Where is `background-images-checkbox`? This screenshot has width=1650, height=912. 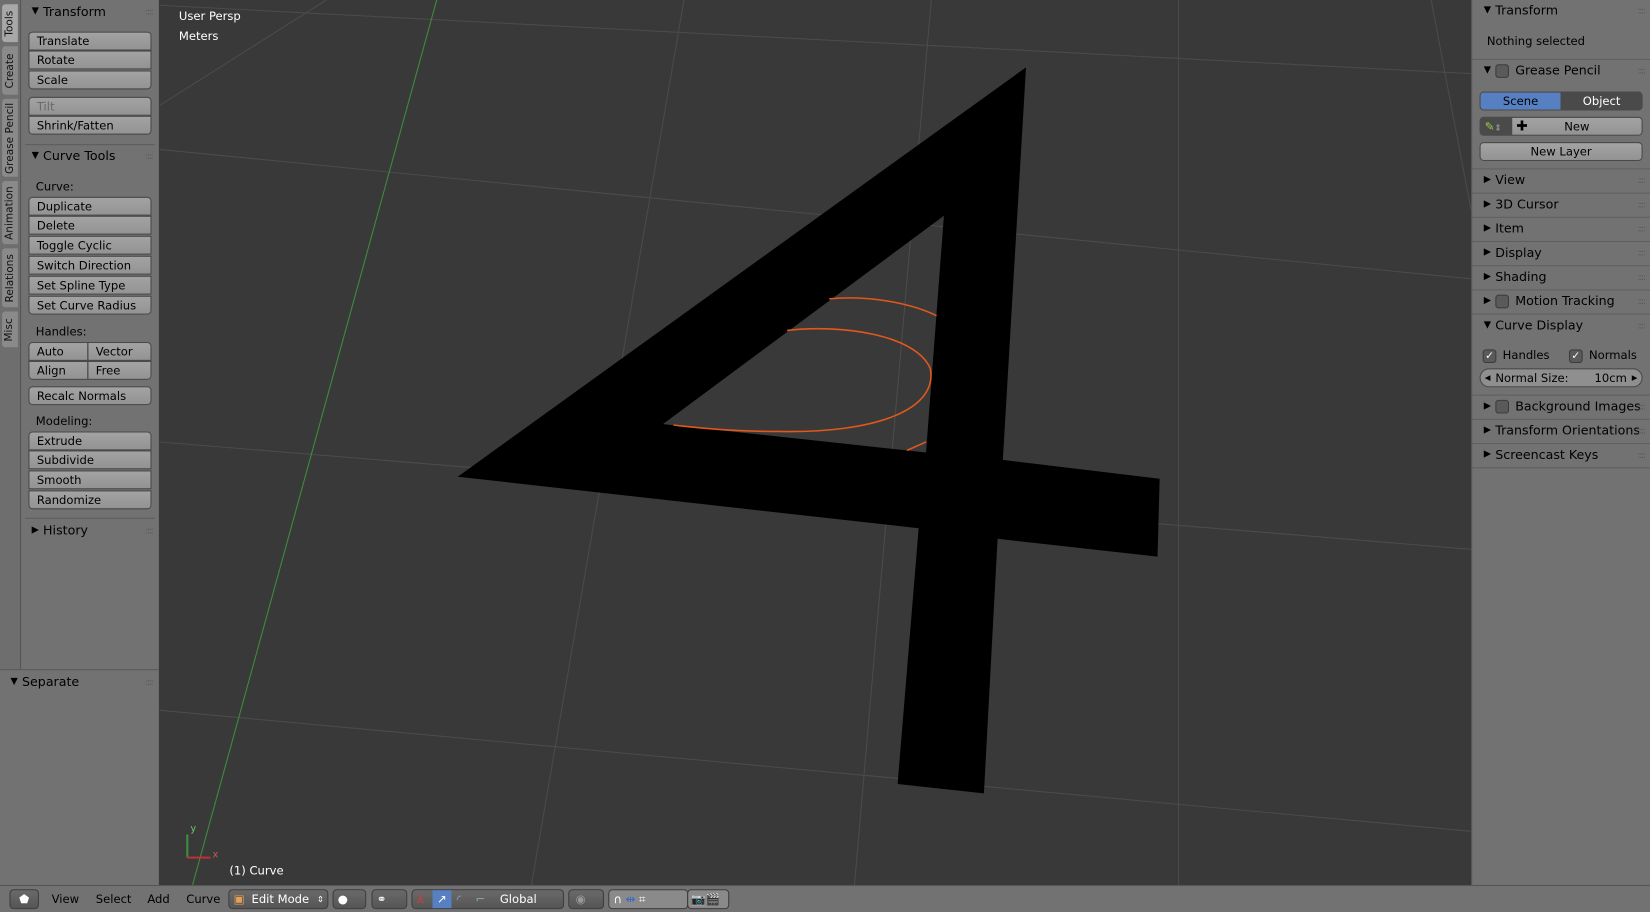
background-images-checkbox is located at coordinates (1502, 406).